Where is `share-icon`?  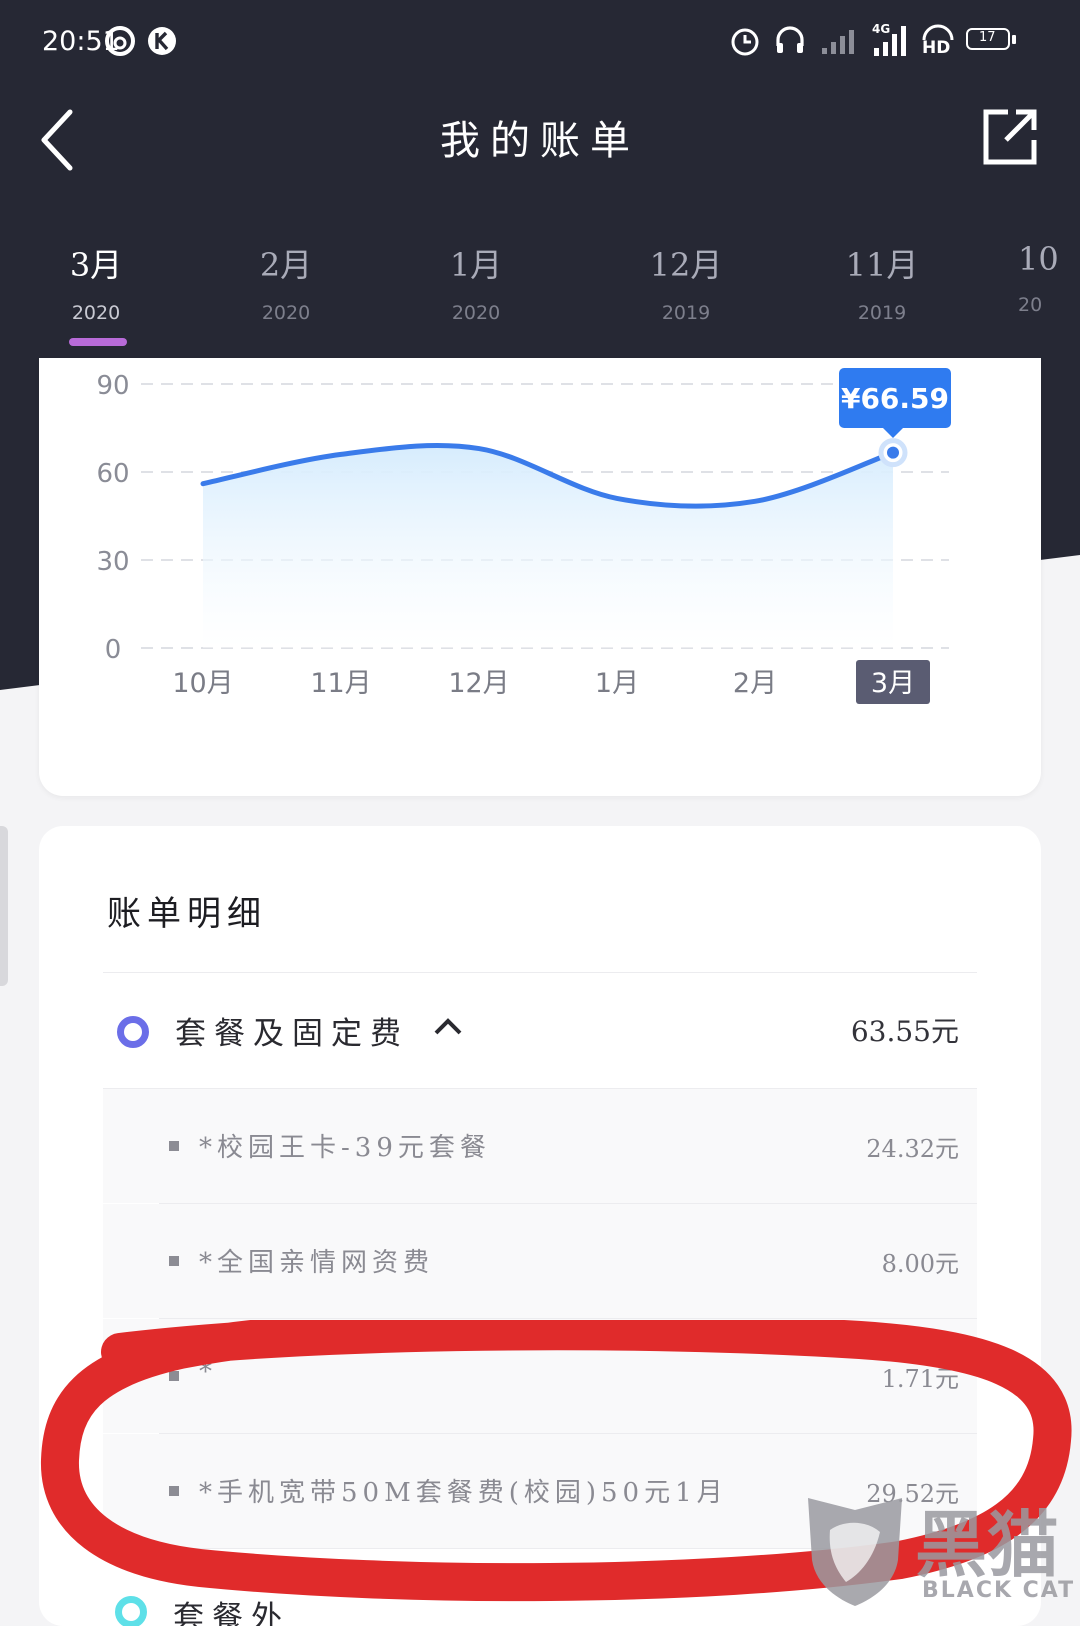 share-icon is located at coordinates (1010, 136).